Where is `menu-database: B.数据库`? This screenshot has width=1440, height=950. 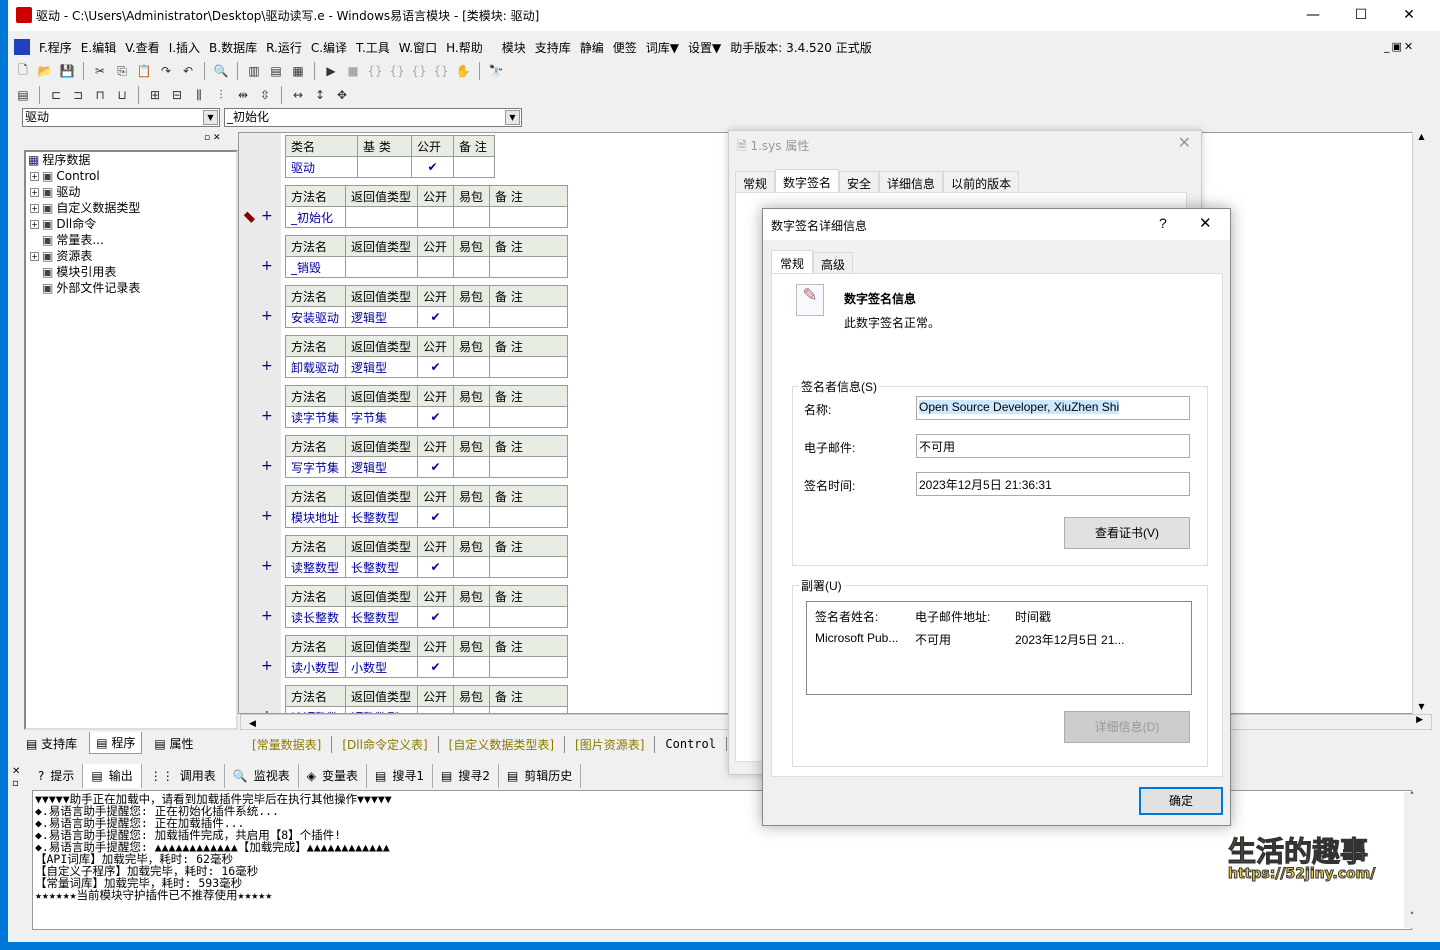 menu-database: B.数据库 is located at coordinates (233, 47).